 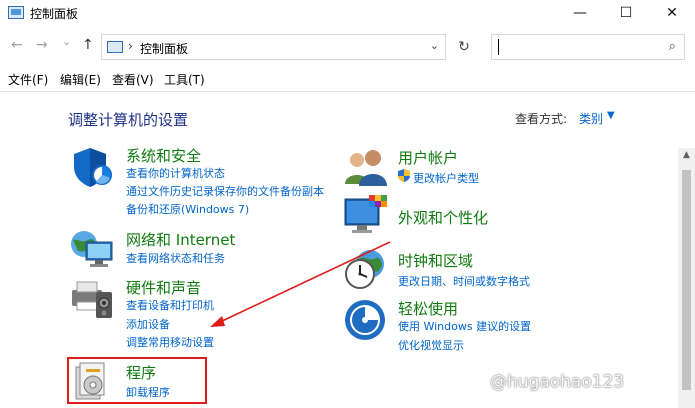 What do you see at coordinates (464, 326) in the screenshot?
I see `link-windows-recommended-settings: 使用 Windows 建议的设置` at bounding box center [464, 326].